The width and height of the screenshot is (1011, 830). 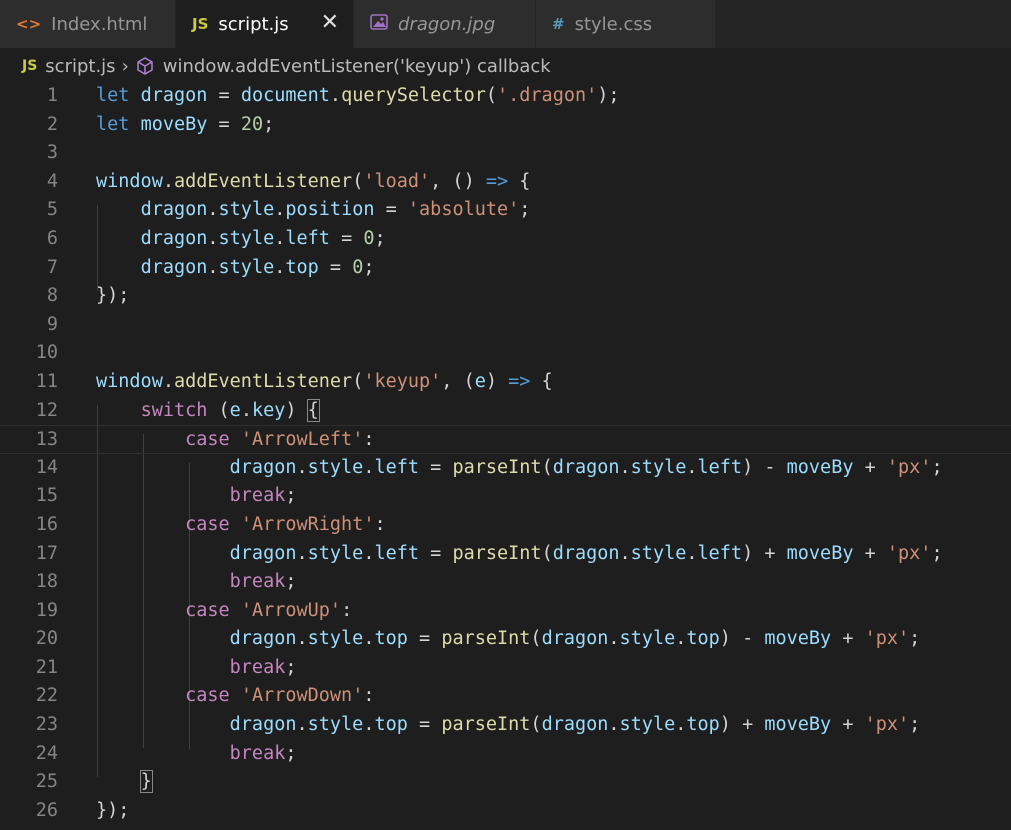 What do you see at coordinates (505, 411) in the screenshot?
I see `code-line: 12 switch (e.key) {` at bounding box center [505, 411].